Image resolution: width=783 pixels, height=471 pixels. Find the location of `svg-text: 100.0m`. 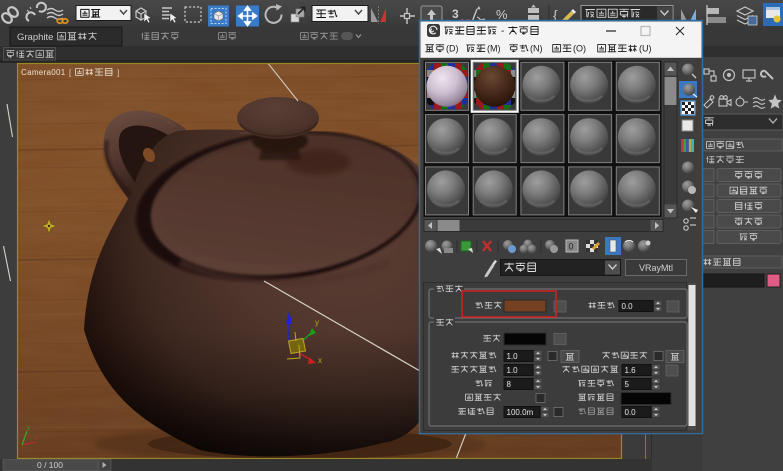

svg-text: 100.0m is located at coordinates (520, 412).